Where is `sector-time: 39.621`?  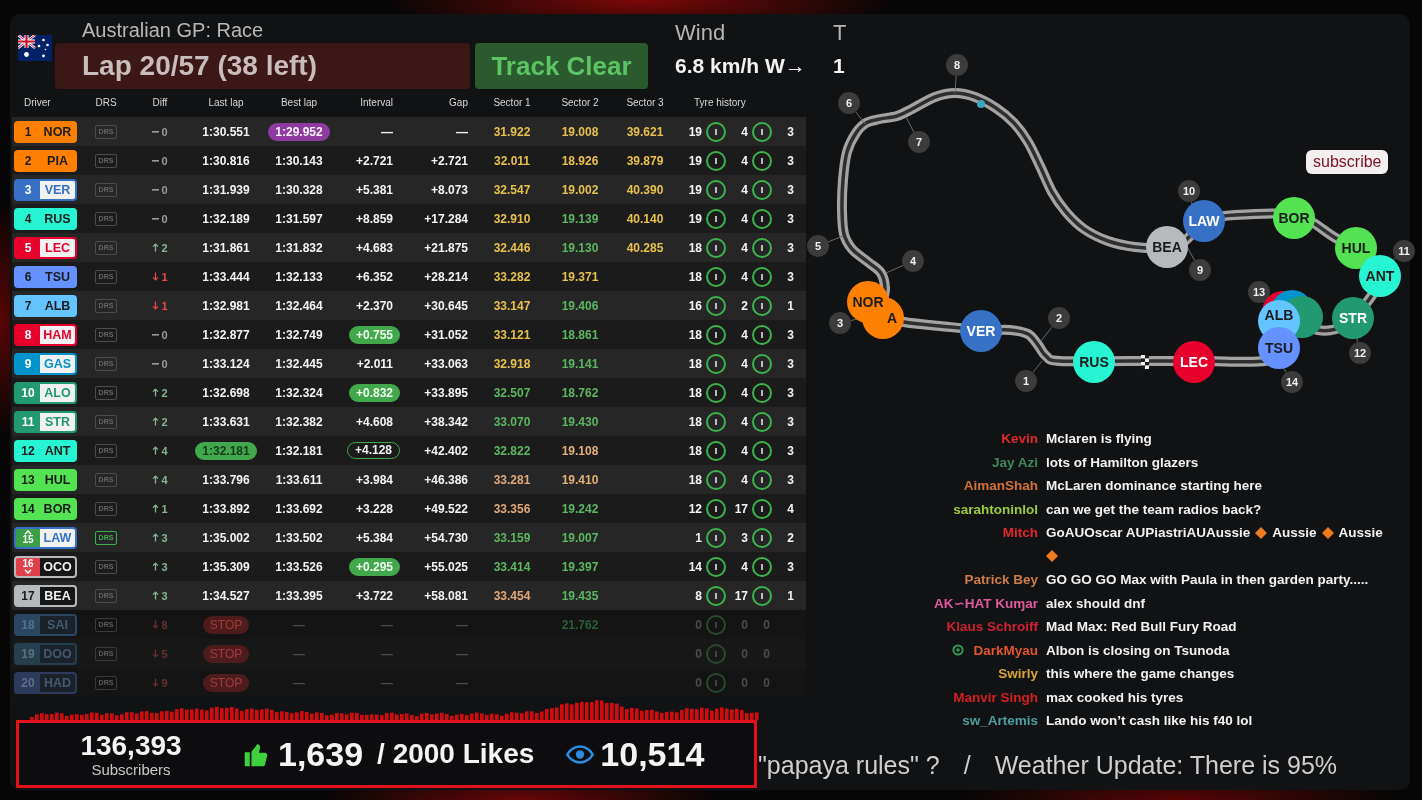 sector-time: 39.621 is located at coordinates (645, 131).